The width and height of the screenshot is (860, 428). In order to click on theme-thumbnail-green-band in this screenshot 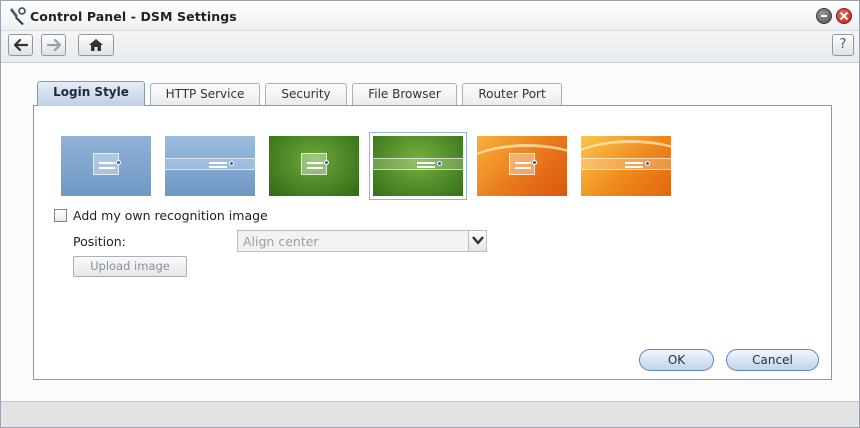, I will do `click(418, 166)`.